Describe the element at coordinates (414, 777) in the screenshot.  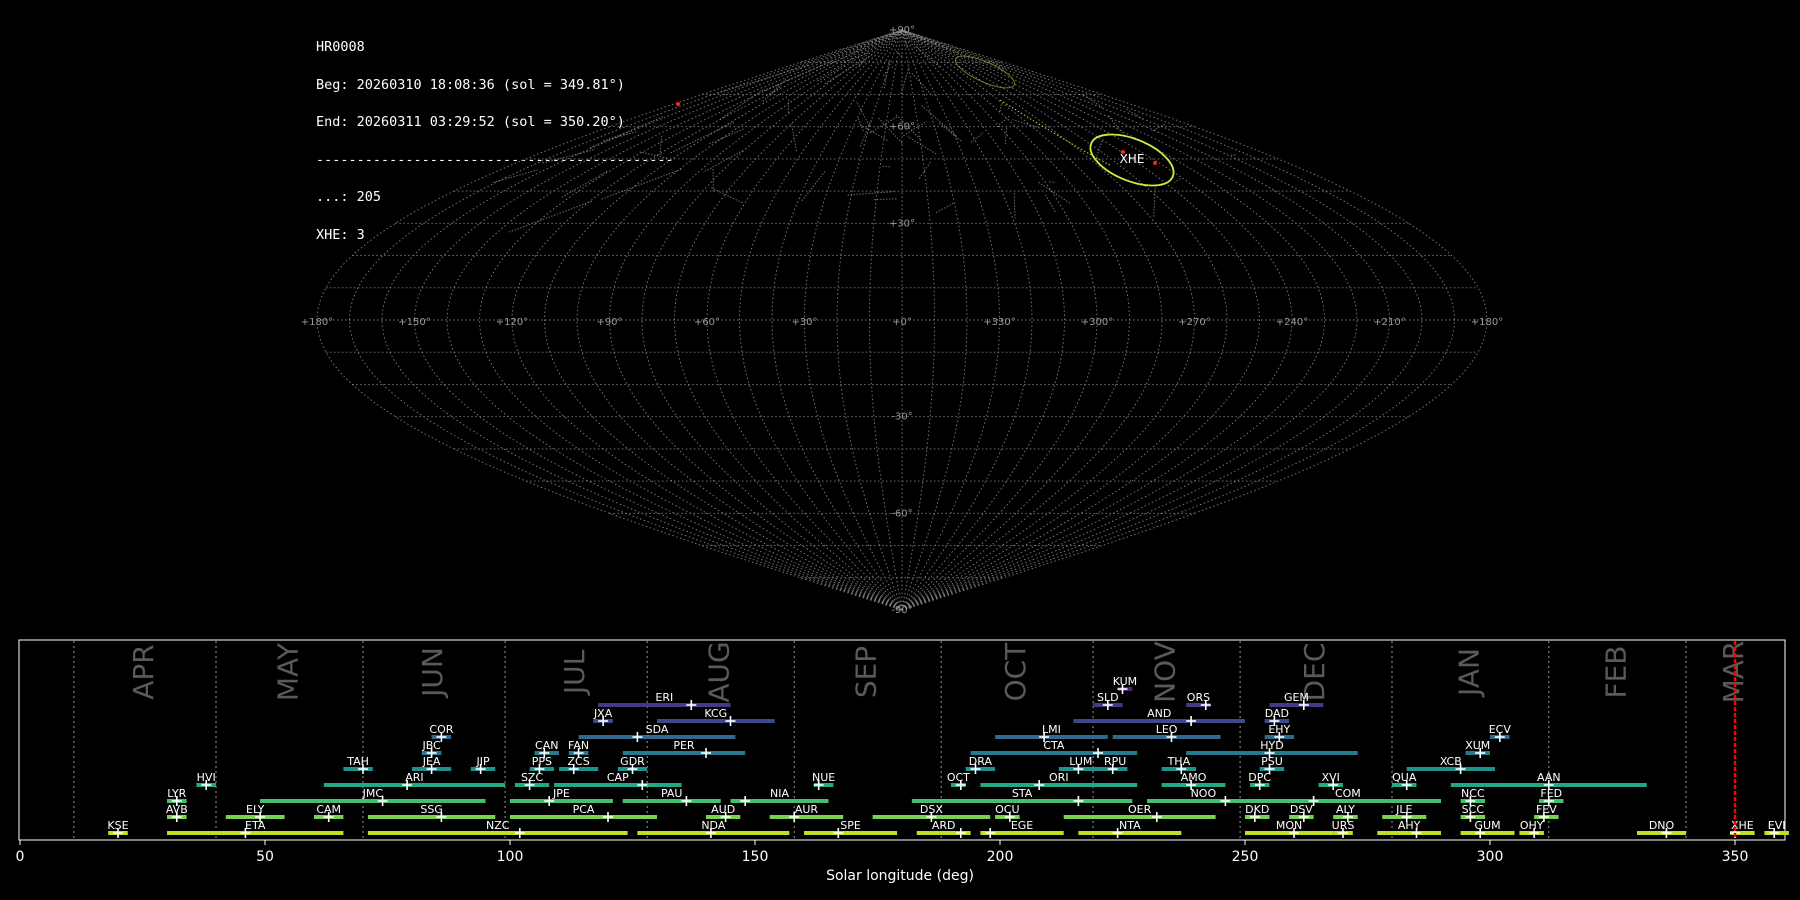
I see `shower-label: ARI` at that location.